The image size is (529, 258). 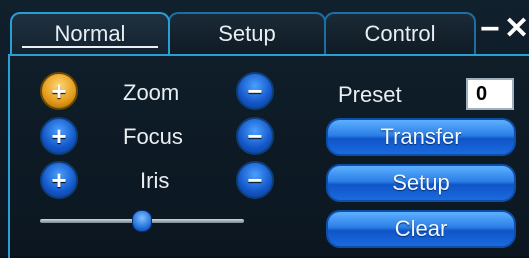 I want to click on tab-control: Control, so click(x=400, y=33).